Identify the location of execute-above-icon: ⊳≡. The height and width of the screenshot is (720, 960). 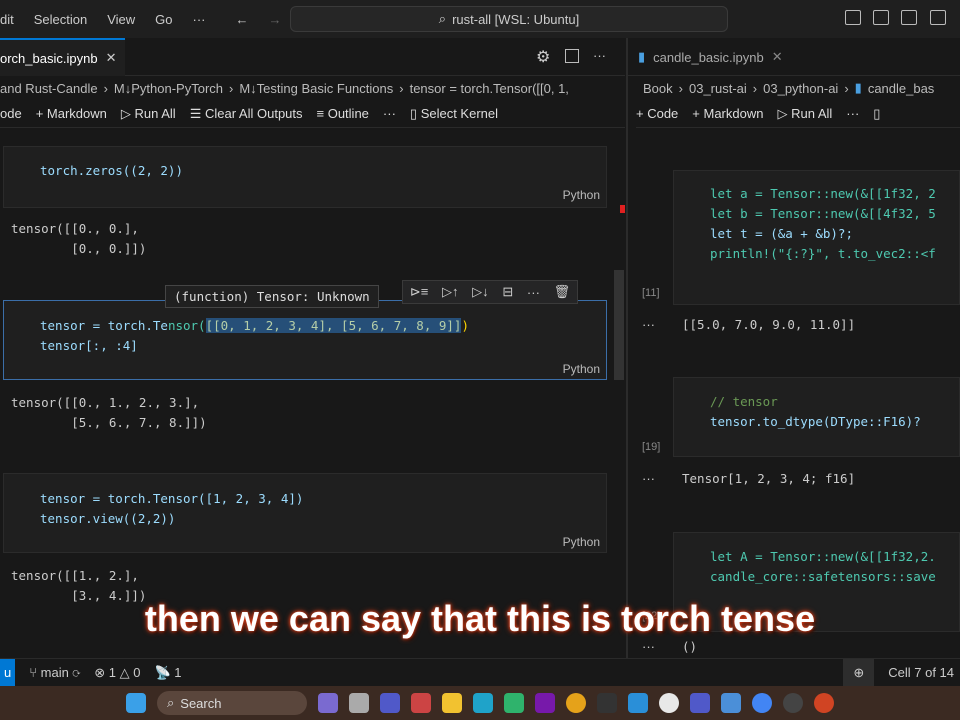
(419, 292).